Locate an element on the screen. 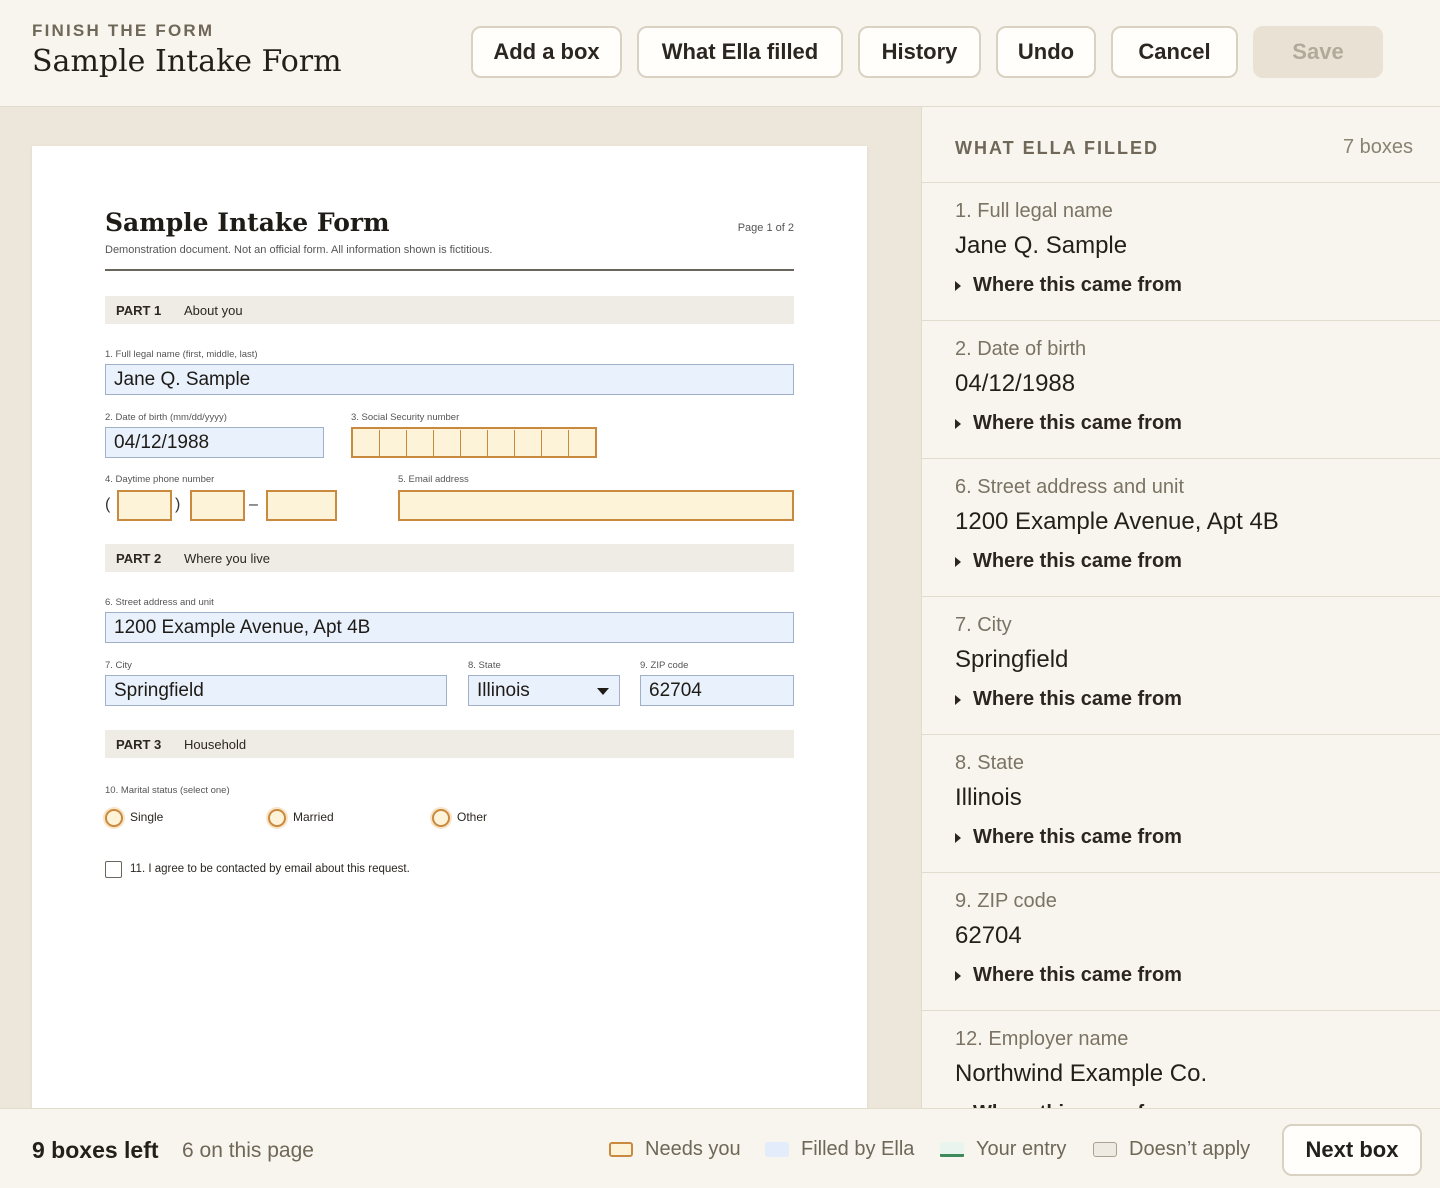 The width and height of the screenshot is (1440, 1188). add-box-button: Add a box is located at coordinates (546, 52).